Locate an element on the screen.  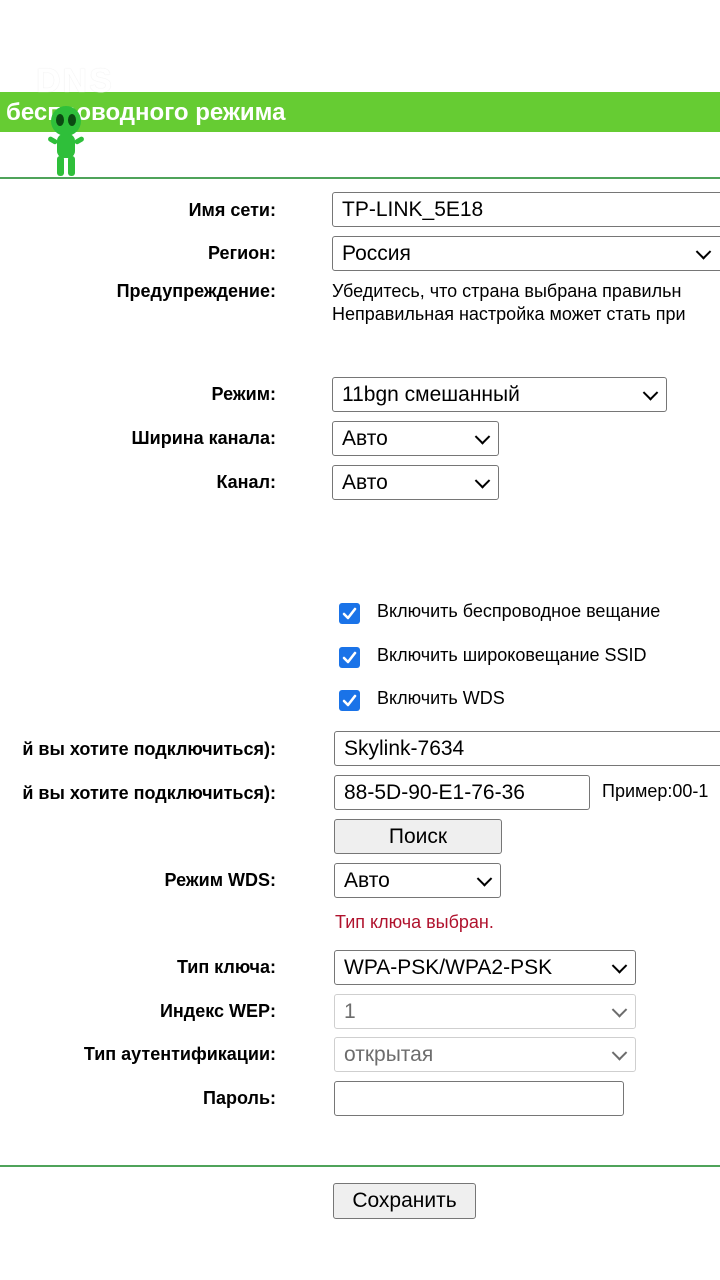
checkbox-ssid-broadcast is located at coordinates (349, 657).